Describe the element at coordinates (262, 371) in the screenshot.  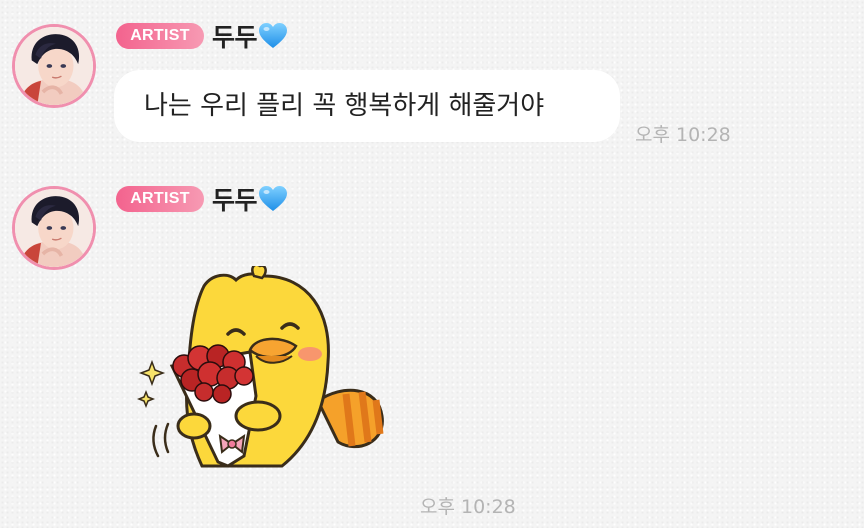
I see `duck-bouquet-sticker` at that location.